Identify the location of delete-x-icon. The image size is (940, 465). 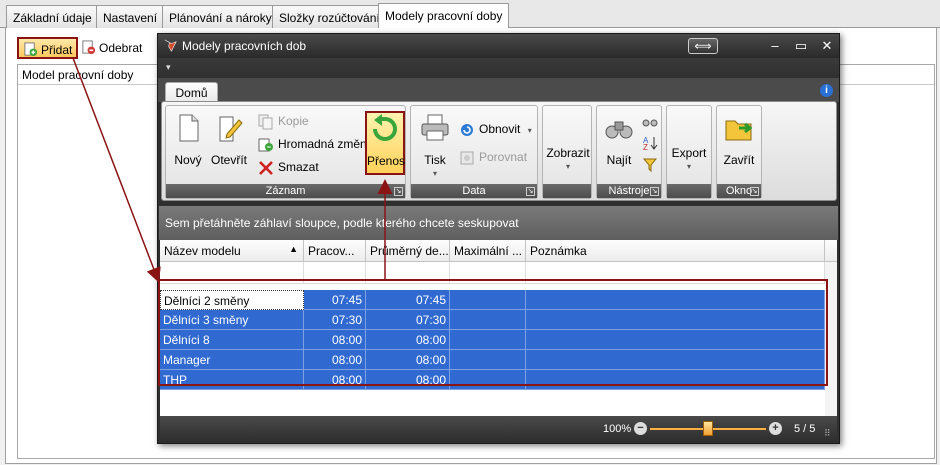
(266, 168).